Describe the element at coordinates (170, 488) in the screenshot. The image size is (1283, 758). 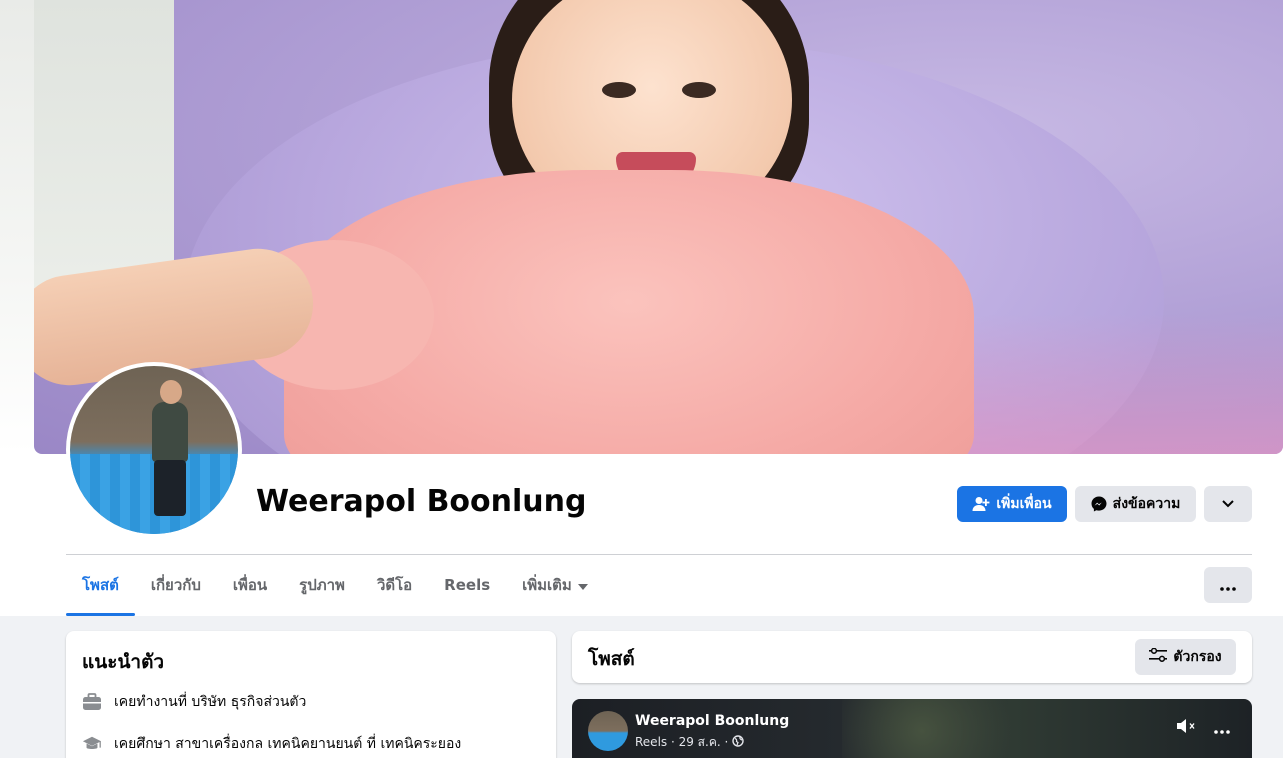
I see `avatar-person-legs` at that location.